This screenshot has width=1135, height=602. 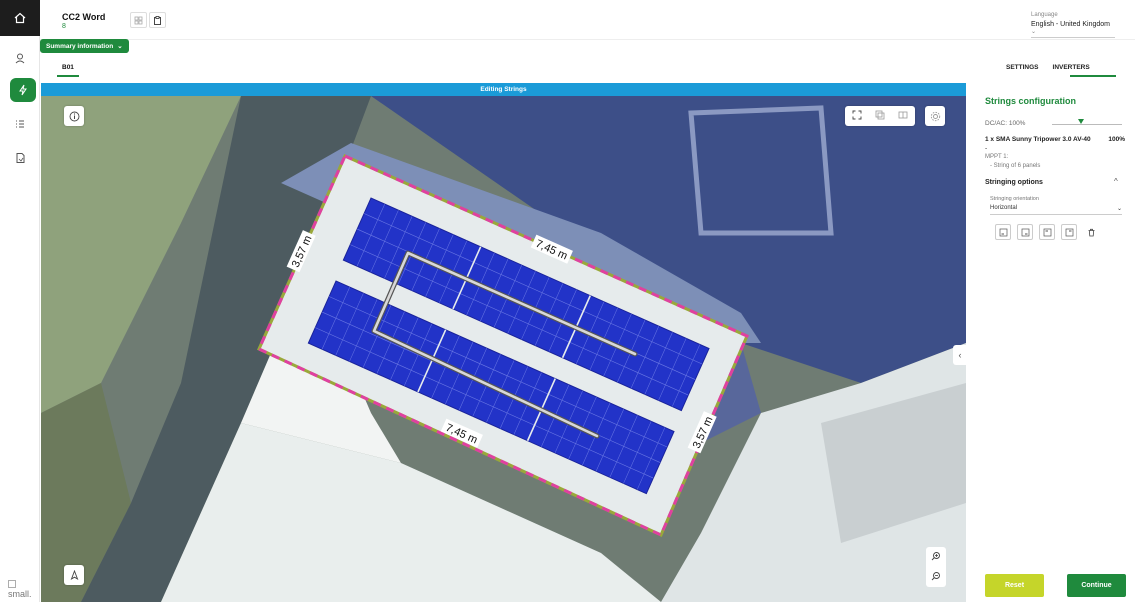 What do you see at coordinates (1038, 139) in the screenshot?
I see `inverter-name: 1 x SMA Sunny Tripower 3.0 AV-40` at bounding box center [1038, 139].